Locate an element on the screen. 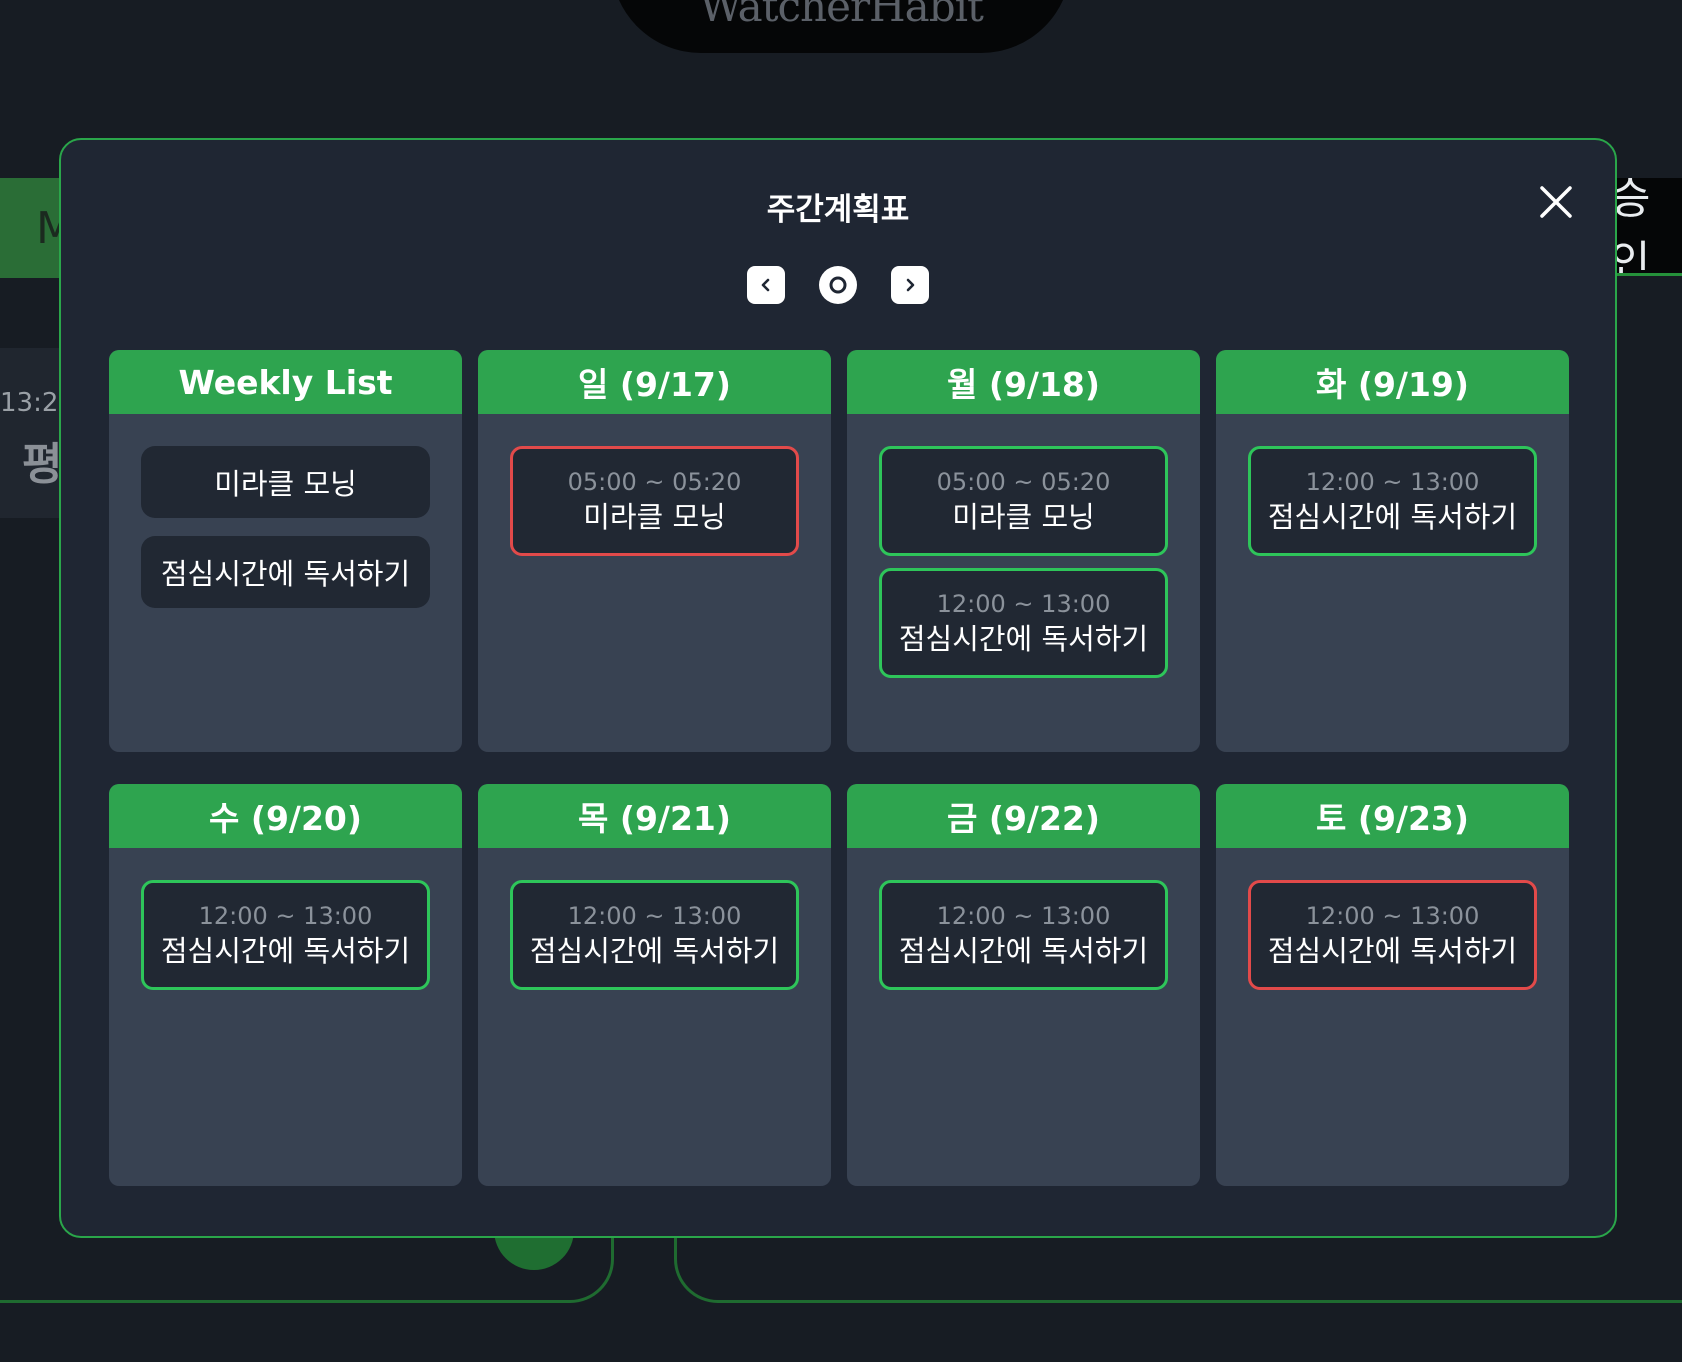 The image size is (1682, 1362). close-button is located at coordinates (1556, 202).